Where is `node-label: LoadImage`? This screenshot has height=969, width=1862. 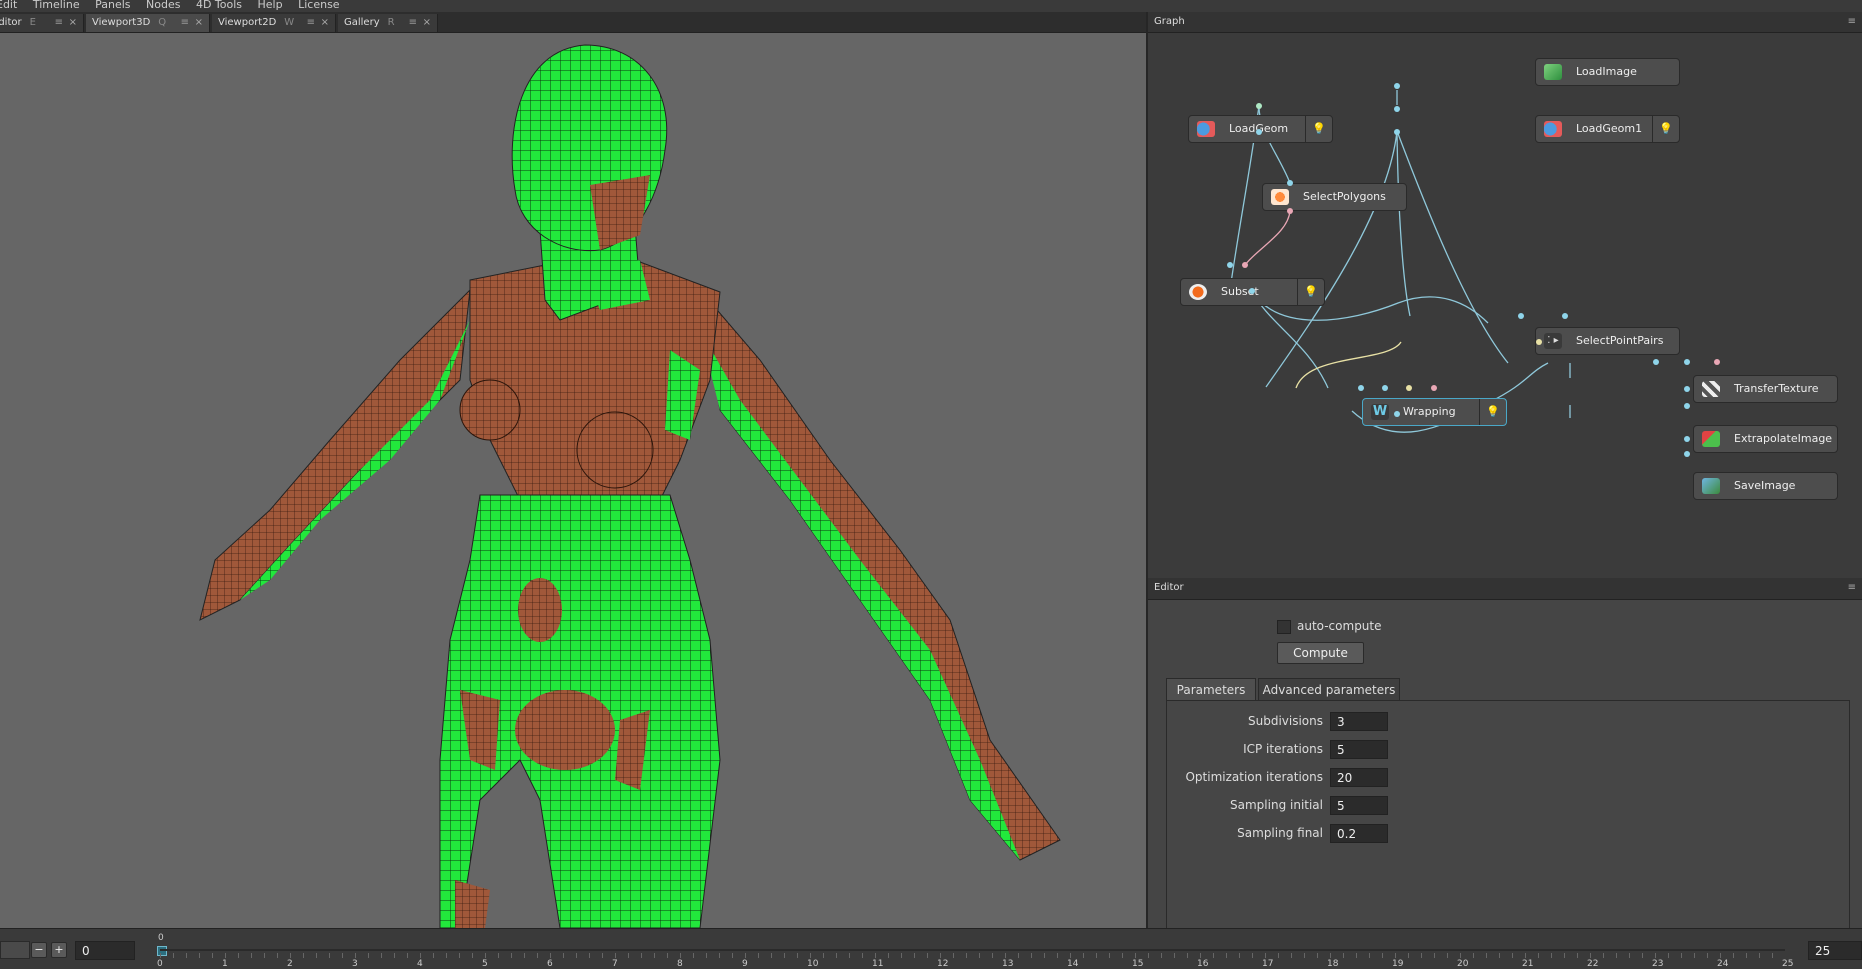 node-label: LoadImage is located at coordinates (1606, 71).